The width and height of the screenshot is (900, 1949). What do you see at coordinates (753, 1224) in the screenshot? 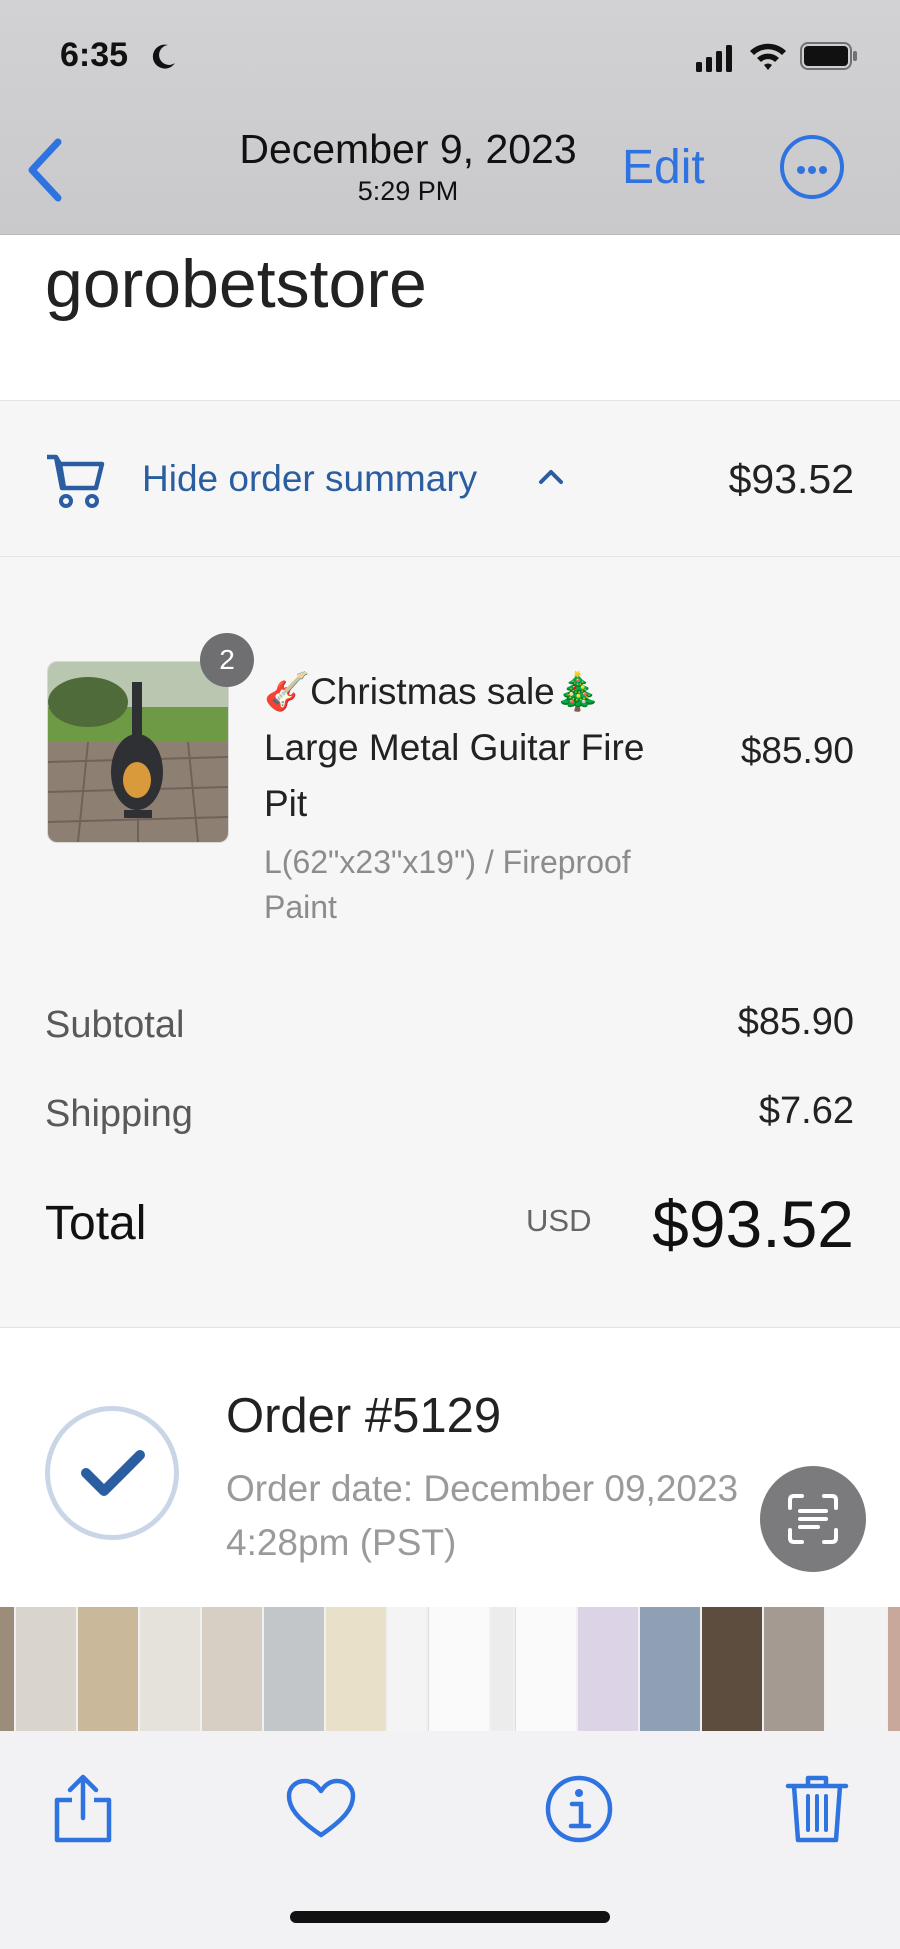
I see `total-value: $93.52` at bounding box center [753, 1224].